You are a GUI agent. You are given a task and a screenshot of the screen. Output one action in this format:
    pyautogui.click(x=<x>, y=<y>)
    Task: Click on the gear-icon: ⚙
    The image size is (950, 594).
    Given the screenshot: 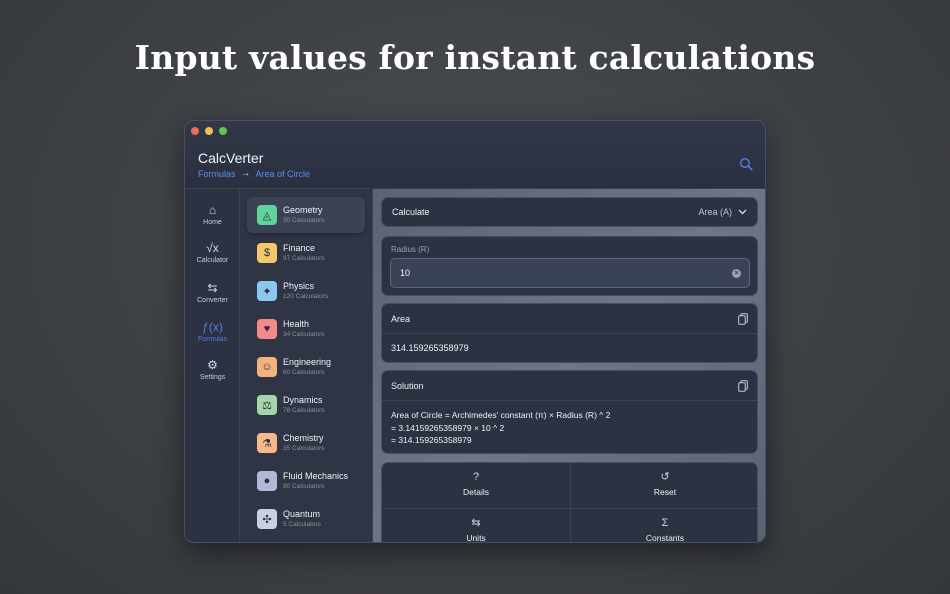 What is the action you would take?
    pyautogui.click(x=212, y=365)
    